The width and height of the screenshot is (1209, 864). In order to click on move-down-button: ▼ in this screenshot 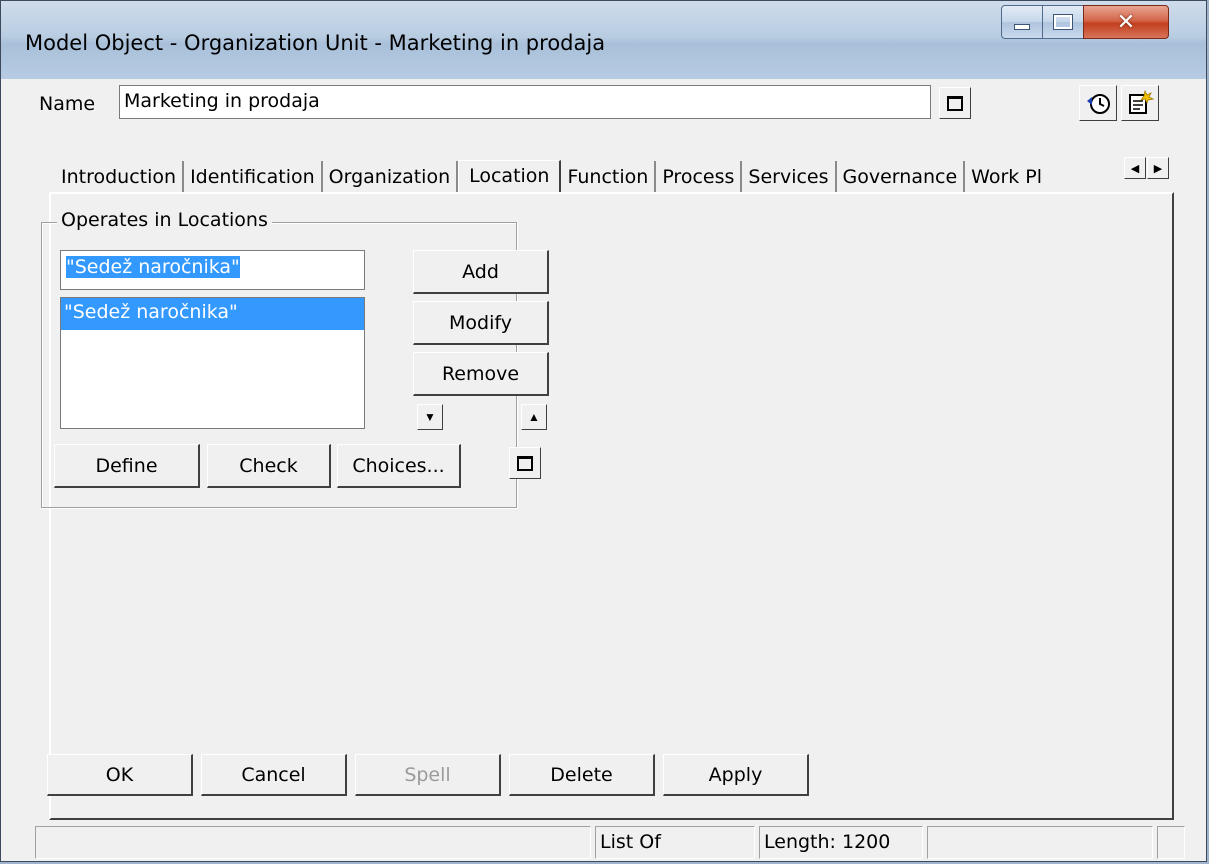, I will do `click(430, 417)`.